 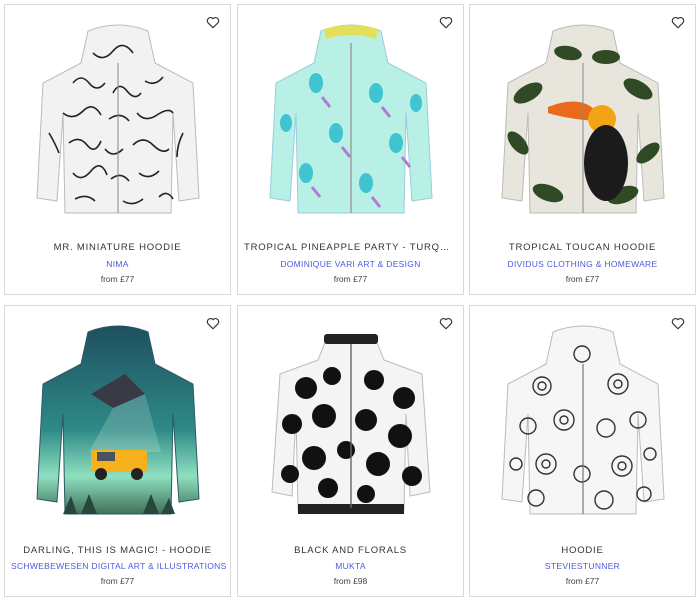 What do you see at coordinates (350, 581) in the screenshot?
I see `product-price: from £98` at bounding box center [350, 581].